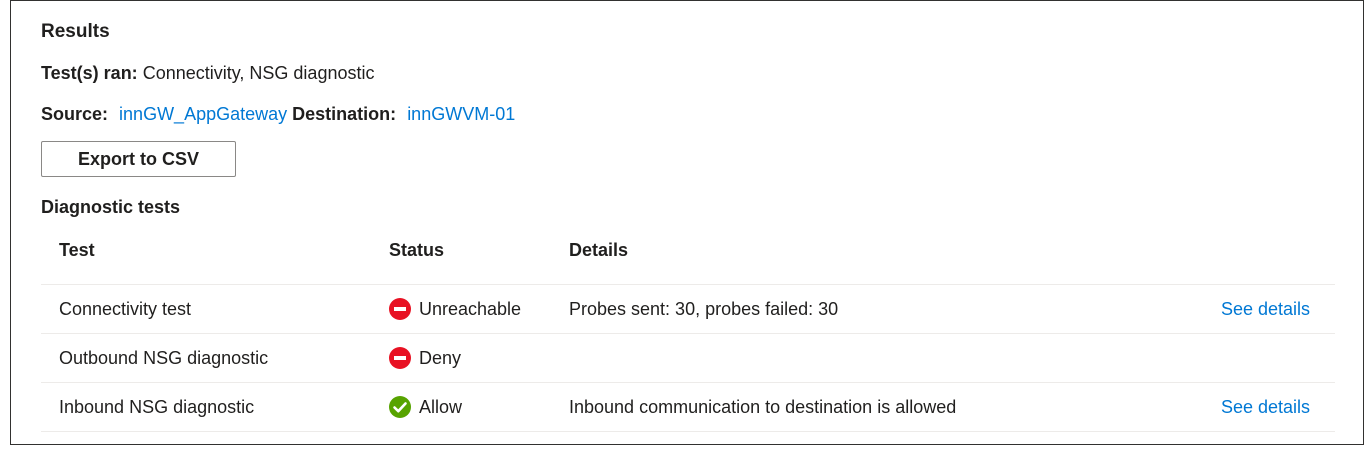 The image size is (1372, 456). I want to click on row-test-name: Inbound NSG diagnostic, so click(157, 407).